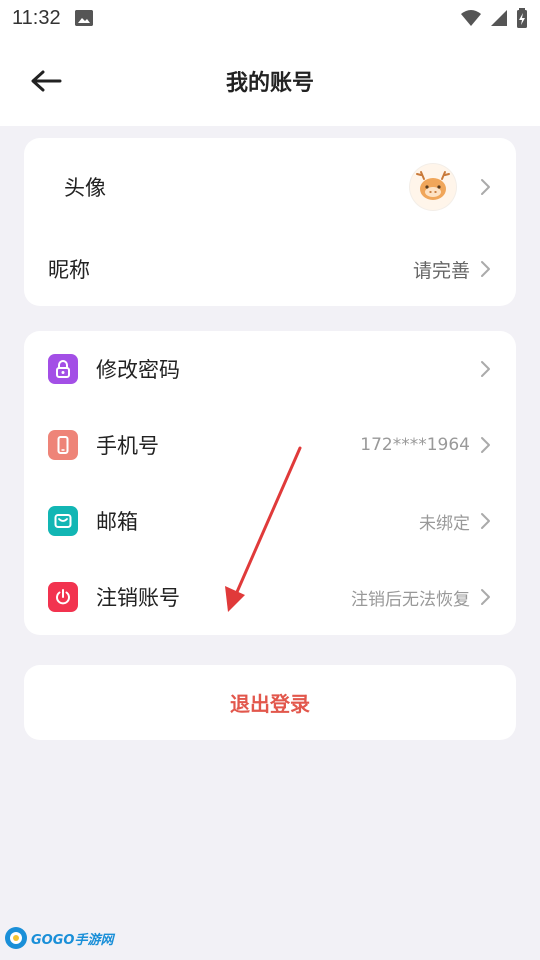 The image size is (540, 960). What do you see at coordinates (270, 597) in the screenshot?
I see `delete-account-row: 注销账号 注销后无法恢复` at bounding box center [270, 597].